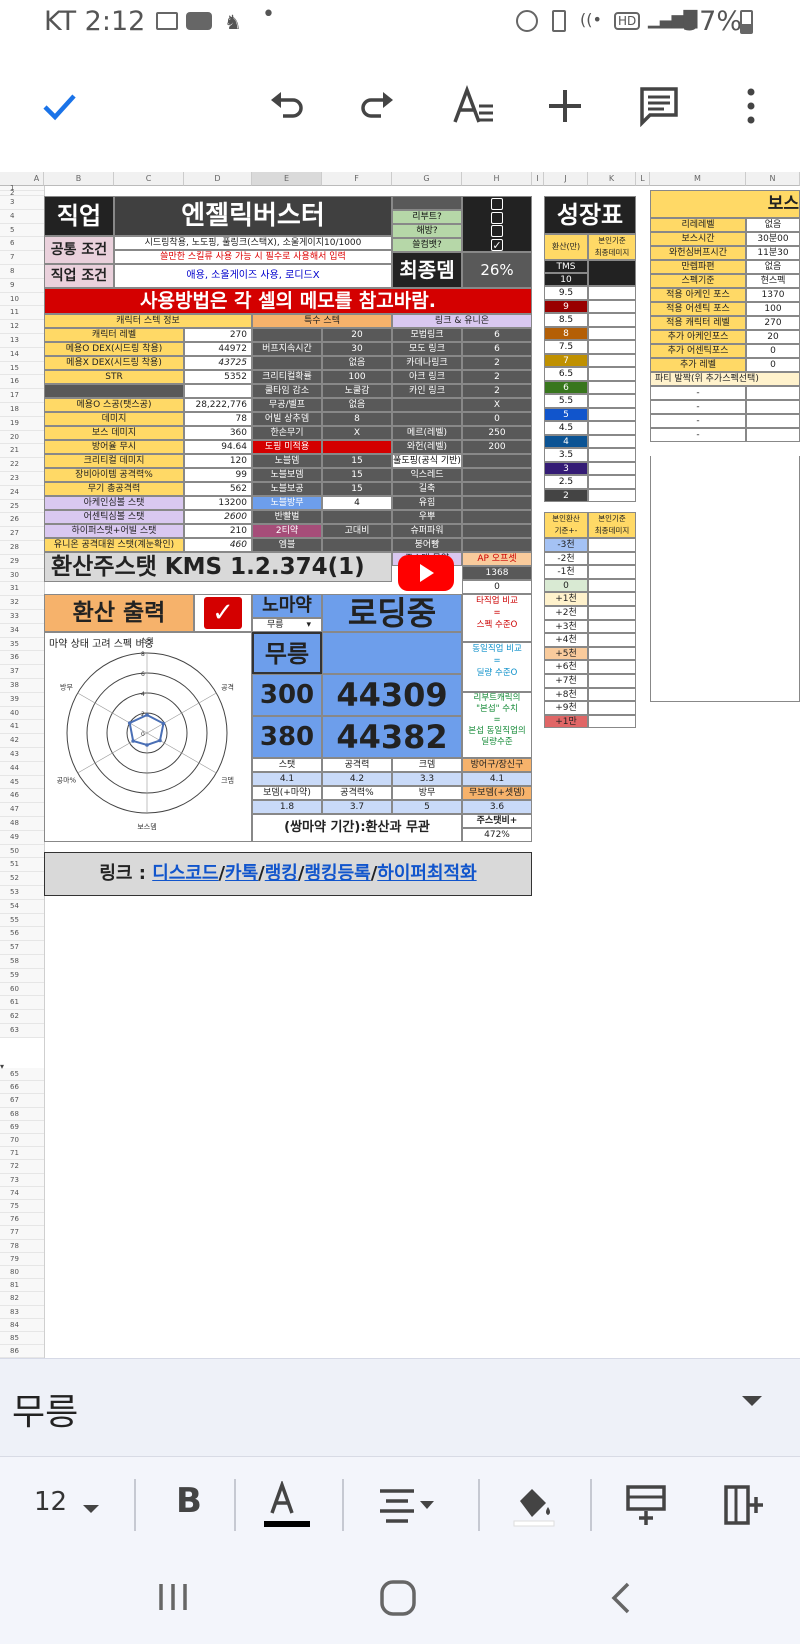 This screenshot has height=1644, width=800. I want to click on col-header-c: C, so click(149, 179).